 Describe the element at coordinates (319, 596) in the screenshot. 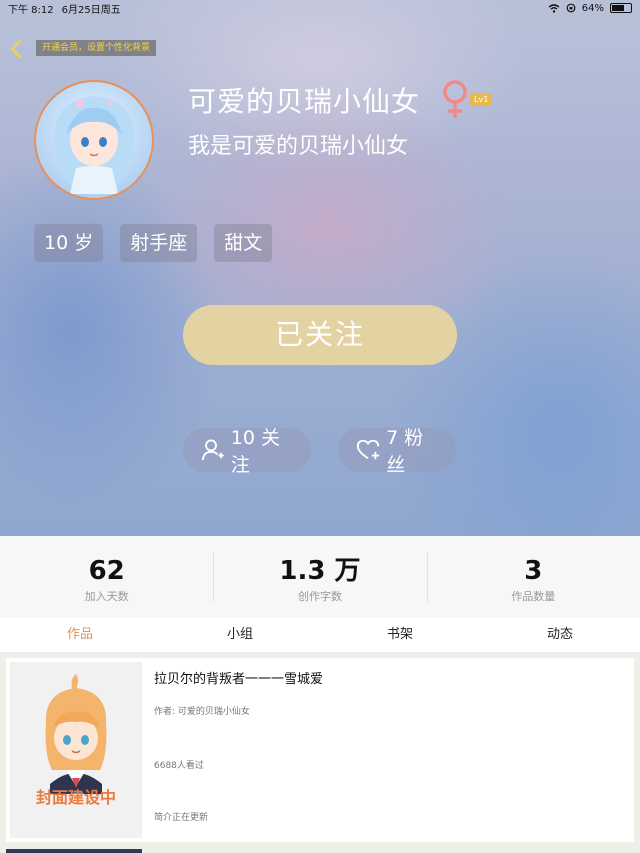

I see `stat-label: 创作字数` at that location.